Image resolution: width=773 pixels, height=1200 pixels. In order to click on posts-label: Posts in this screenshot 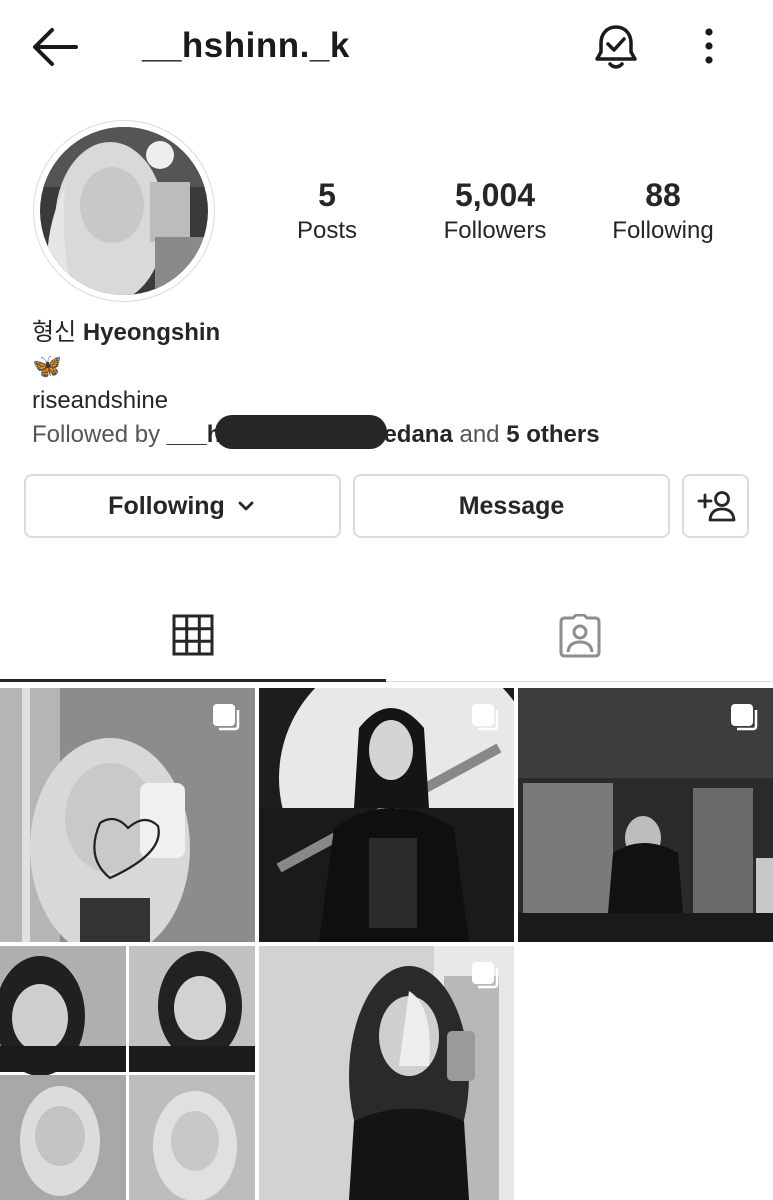, I will do `click(327, 230)`.